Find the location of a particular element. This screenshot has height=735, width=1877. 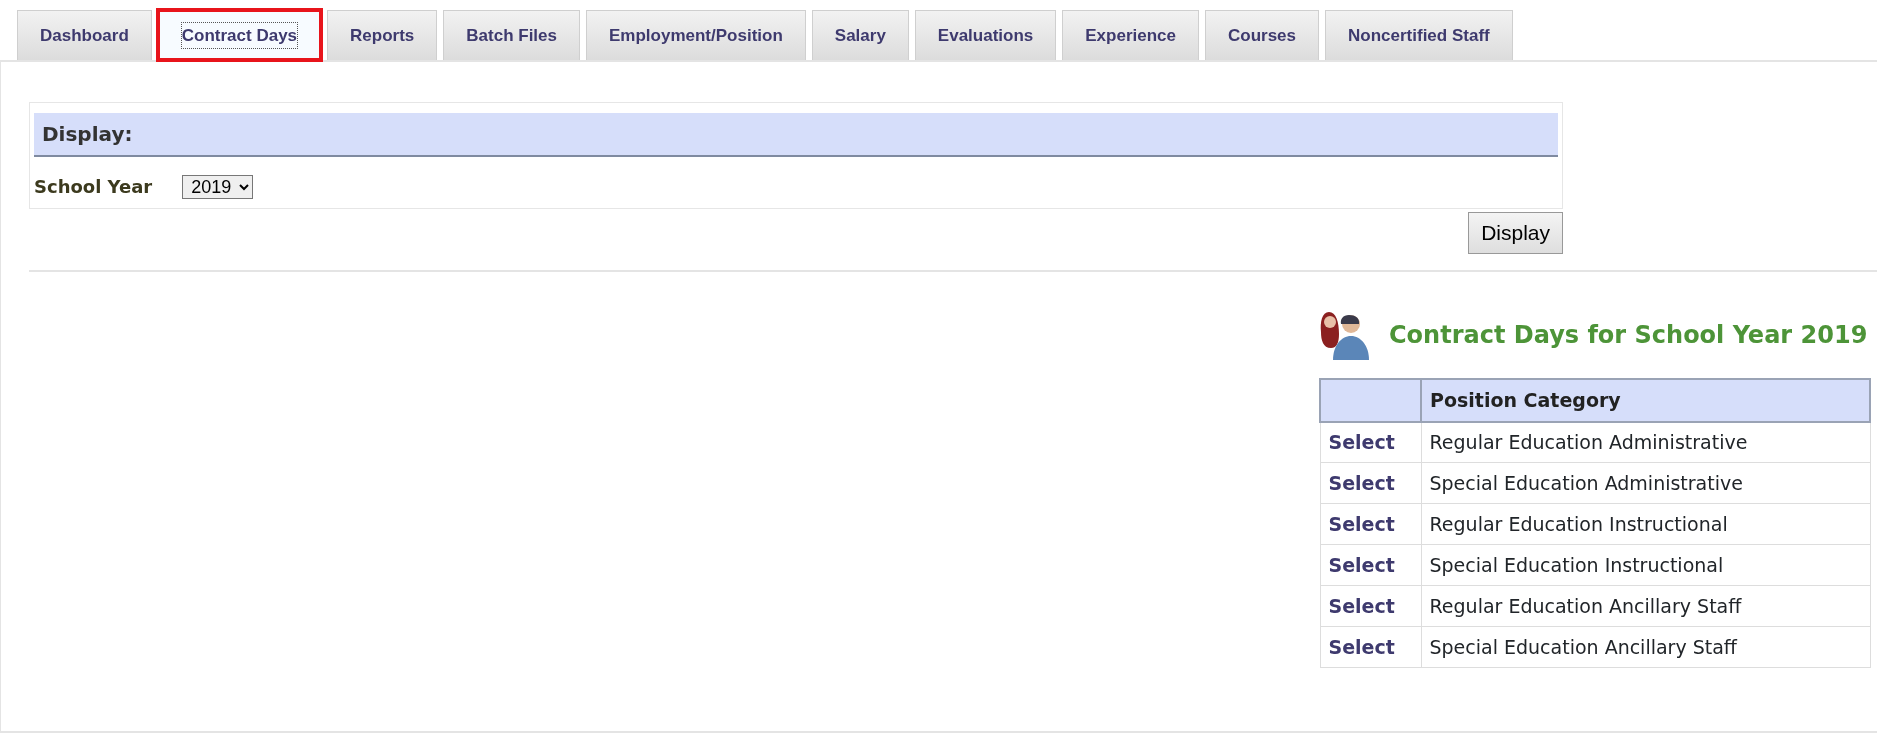

column-header: Position Category is located at coordinates (1645, 400).